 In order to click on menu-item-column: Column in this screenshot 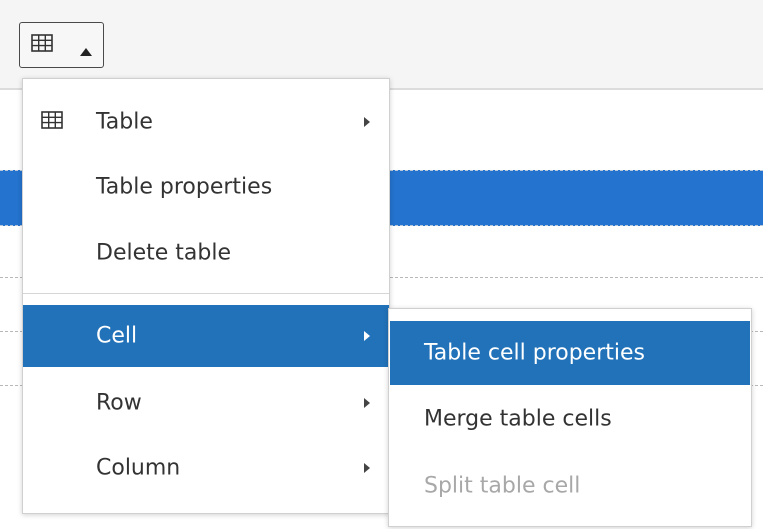, I will do `click(206, 468)`.